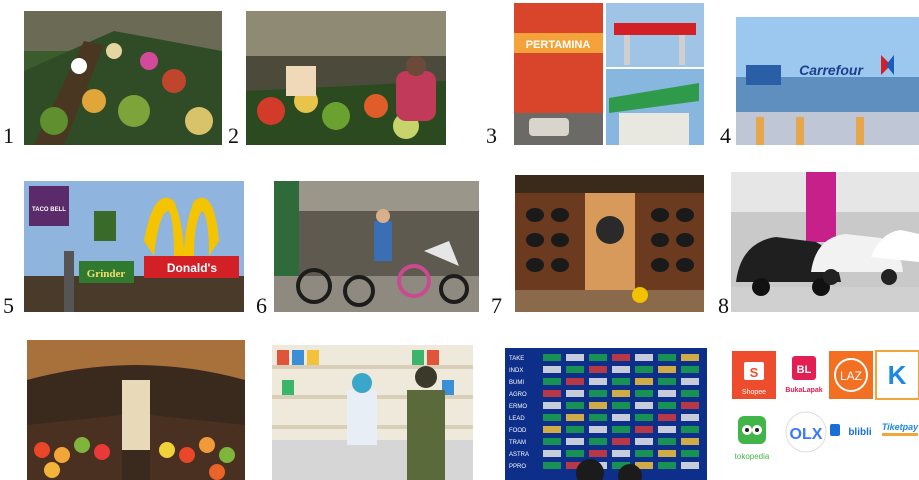  What do you see at coordinates (831, 70) in the screenshot?
I see `carrefour-sign-text: Carrefour` at bounding box center [831, 70].